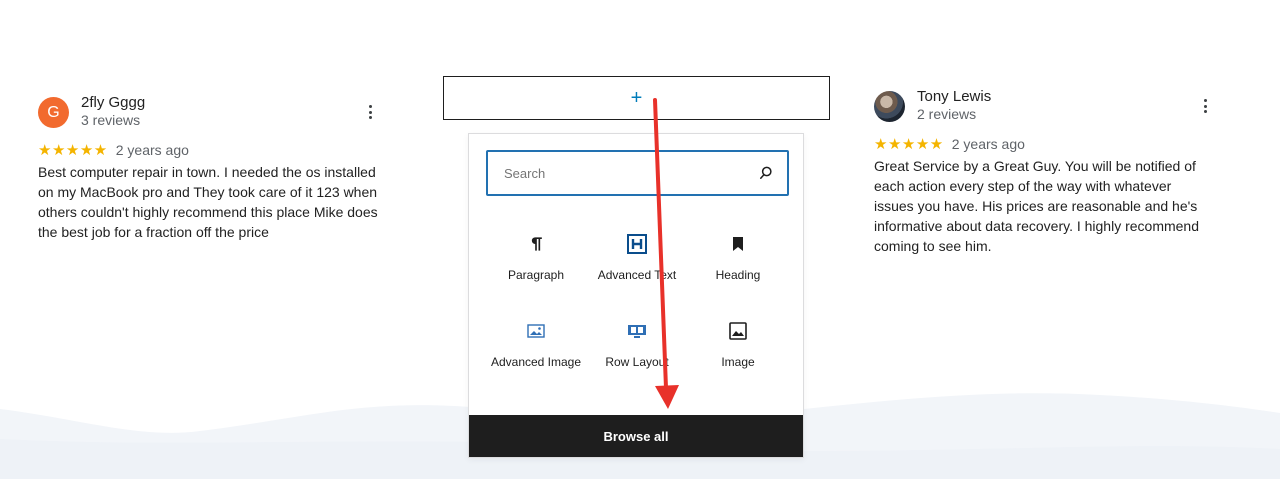 The height and width of the screenshot is (479, 1280). What do you see at coordinates (536, 244) in the screenshot?
I see `paragraph-icon` at bounding box center [536, 244].